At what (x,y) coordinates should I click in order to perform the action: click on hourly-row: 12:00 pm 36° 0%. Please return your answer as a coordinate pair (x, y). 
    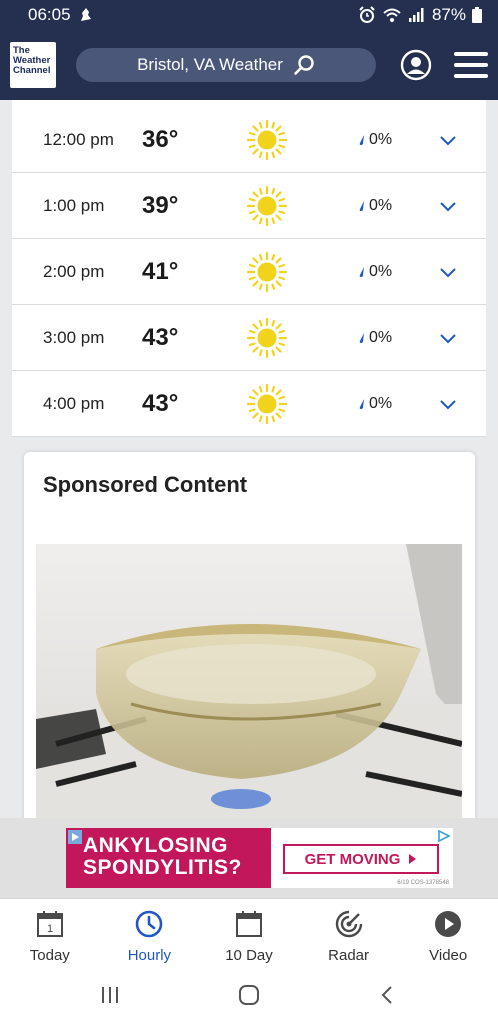
    Looking at the image, I should click on (249, 136).